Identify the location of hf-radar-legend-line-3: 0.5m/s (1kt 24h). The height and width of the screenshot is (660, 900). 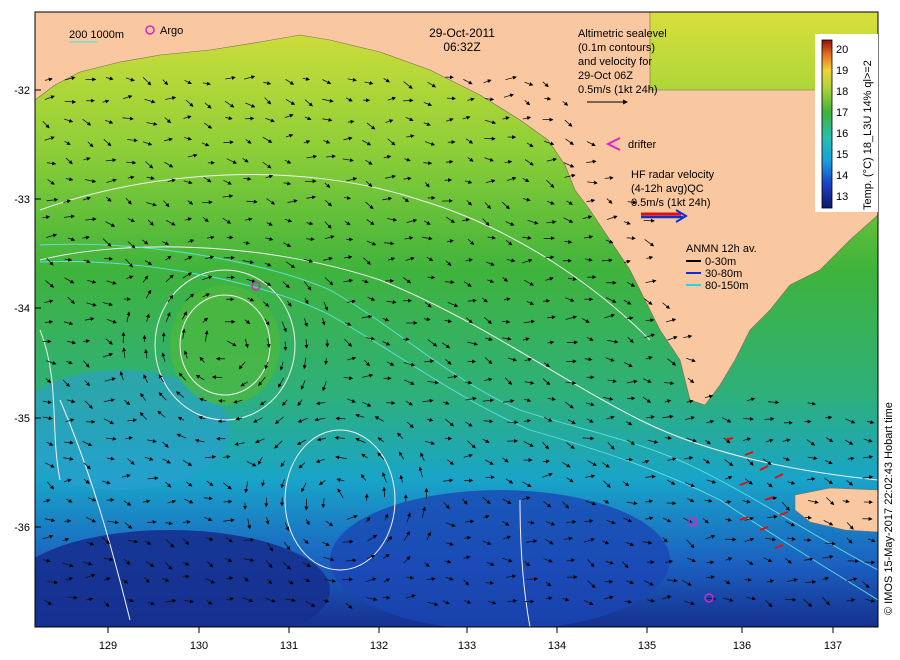
(670, 203).